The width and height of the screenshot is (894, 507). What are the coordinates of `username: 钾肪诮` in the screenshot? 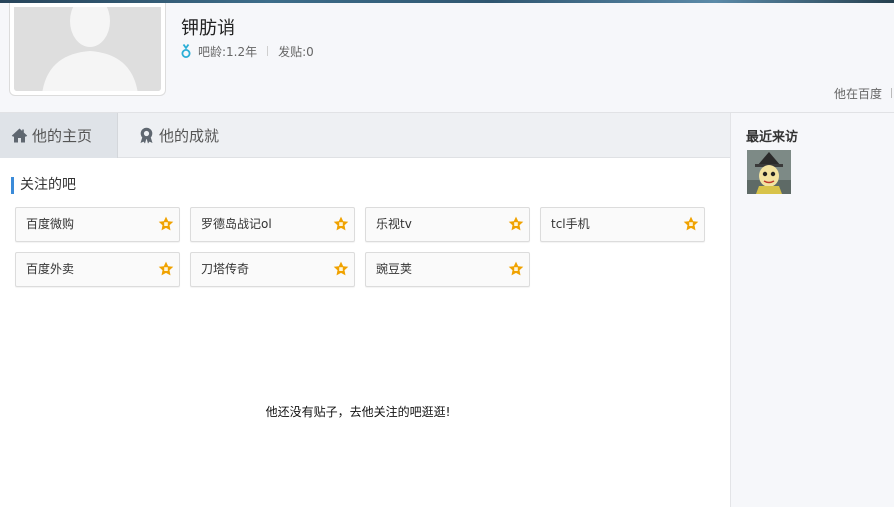 It's located at (208, 28).